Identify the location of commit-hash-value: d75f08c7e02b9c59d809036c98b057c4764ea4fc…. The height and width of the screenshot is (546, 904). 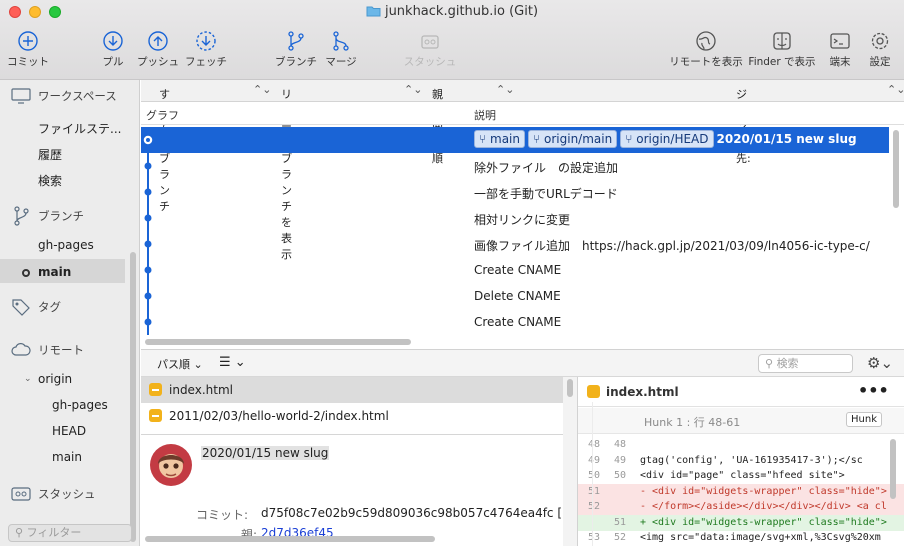
(411, 513).